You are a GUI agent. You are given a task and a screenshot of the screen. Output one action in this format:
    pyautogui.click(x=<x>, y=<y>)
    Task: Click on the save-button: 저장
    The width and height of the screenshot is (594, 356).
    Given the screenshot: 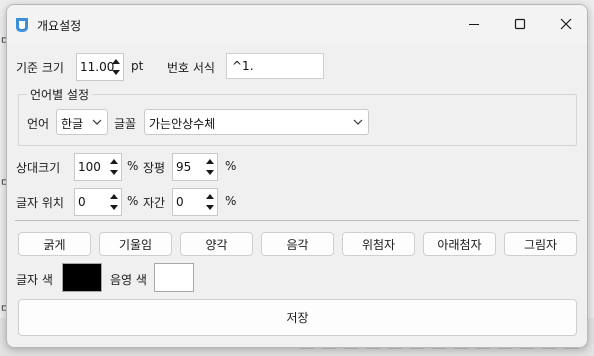 What is the action you would take?
    pyautogui.click(x=297, y=317)
    